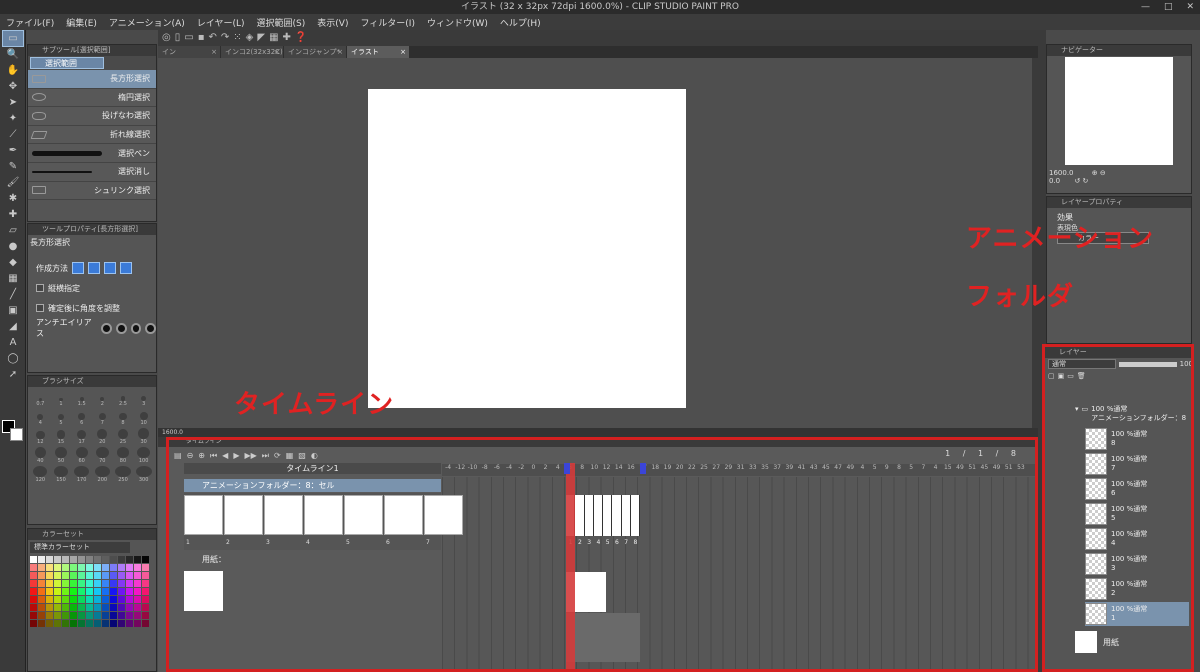 The image size is (1200, 672). Describe the element at coordinates (1137, 464) in the screenshot. I see `layer-item: 100 %通常 7` at that location.